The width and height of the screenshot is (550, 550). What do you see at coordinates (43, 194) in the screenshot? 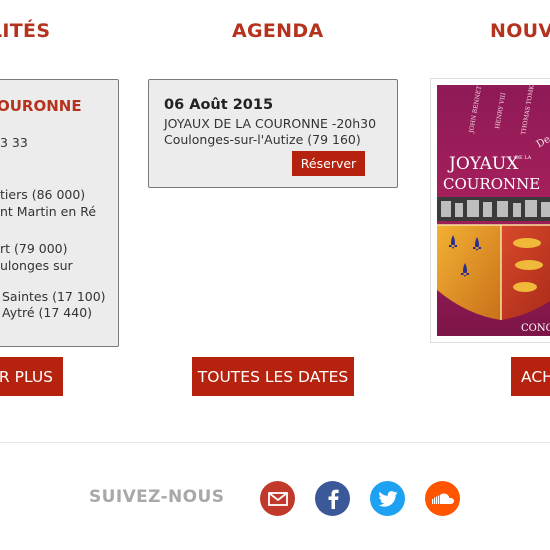
I see `news-line: tiers (86 000)` at bounding box center [43, 194].